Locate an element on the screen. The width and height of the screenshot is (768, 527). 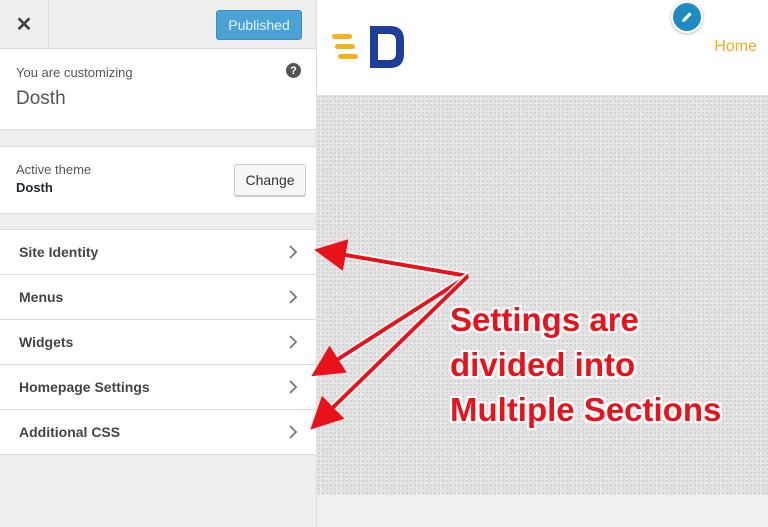
annotation-line: divided into is located at coordinates (543, 364).